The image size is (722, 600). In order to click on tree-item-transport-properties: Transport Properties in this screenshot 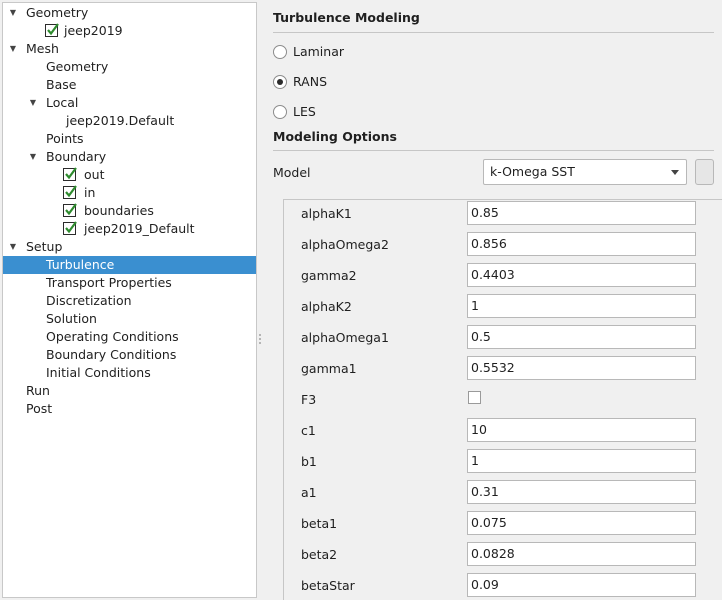, I will do `click(129, 283)`.